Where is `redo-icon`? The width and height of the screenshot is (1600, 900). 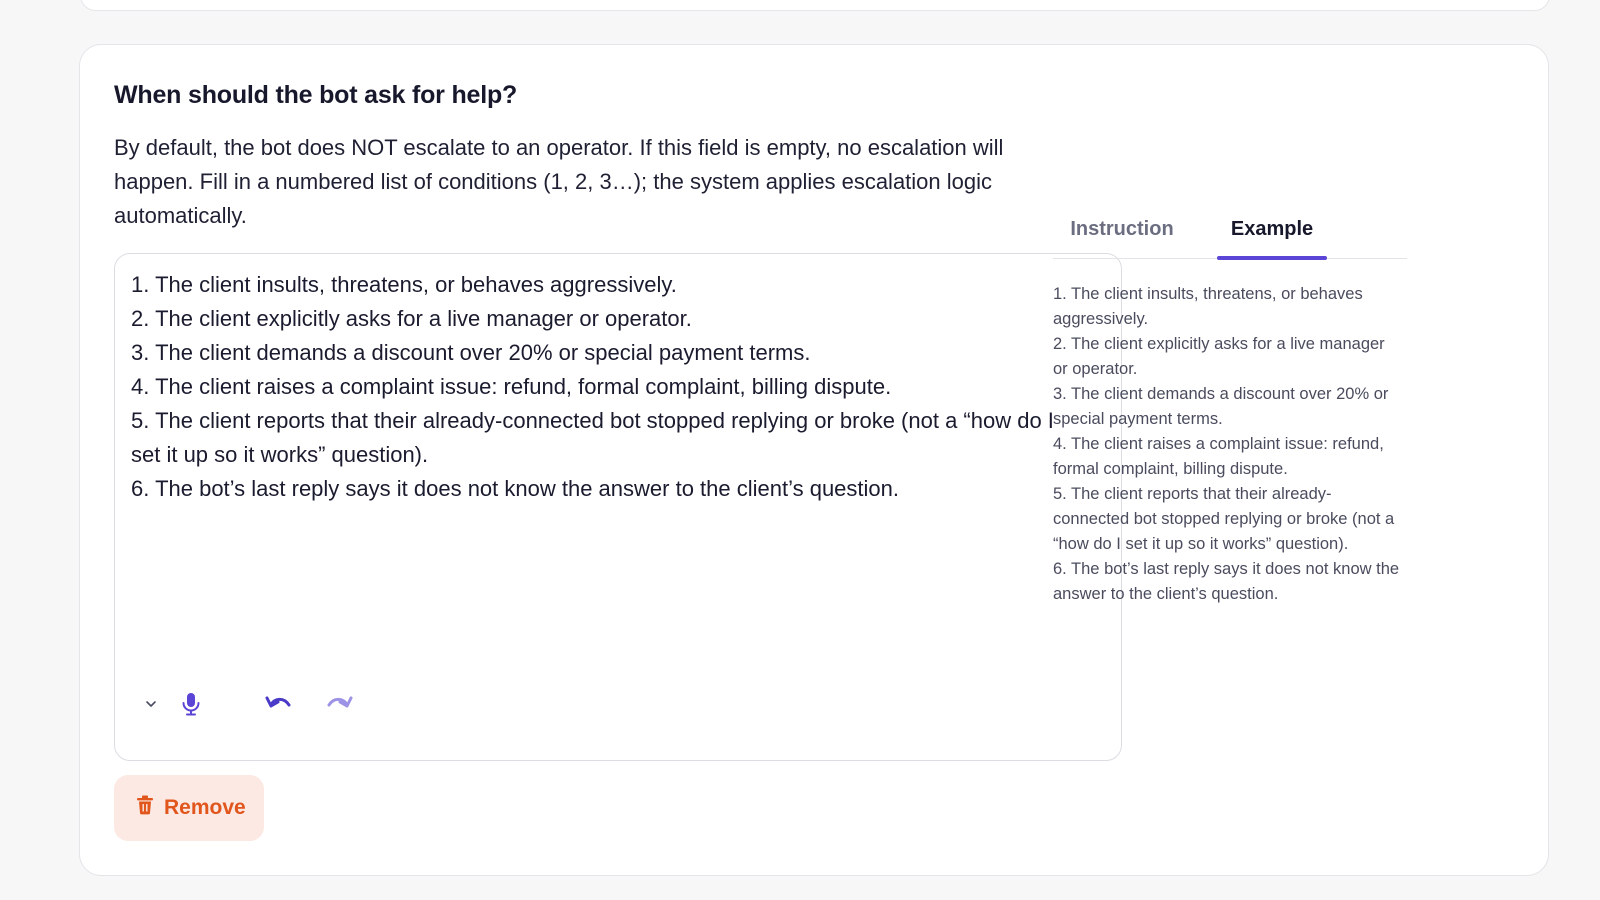 redo-icon is located at coordinates (339, 704).